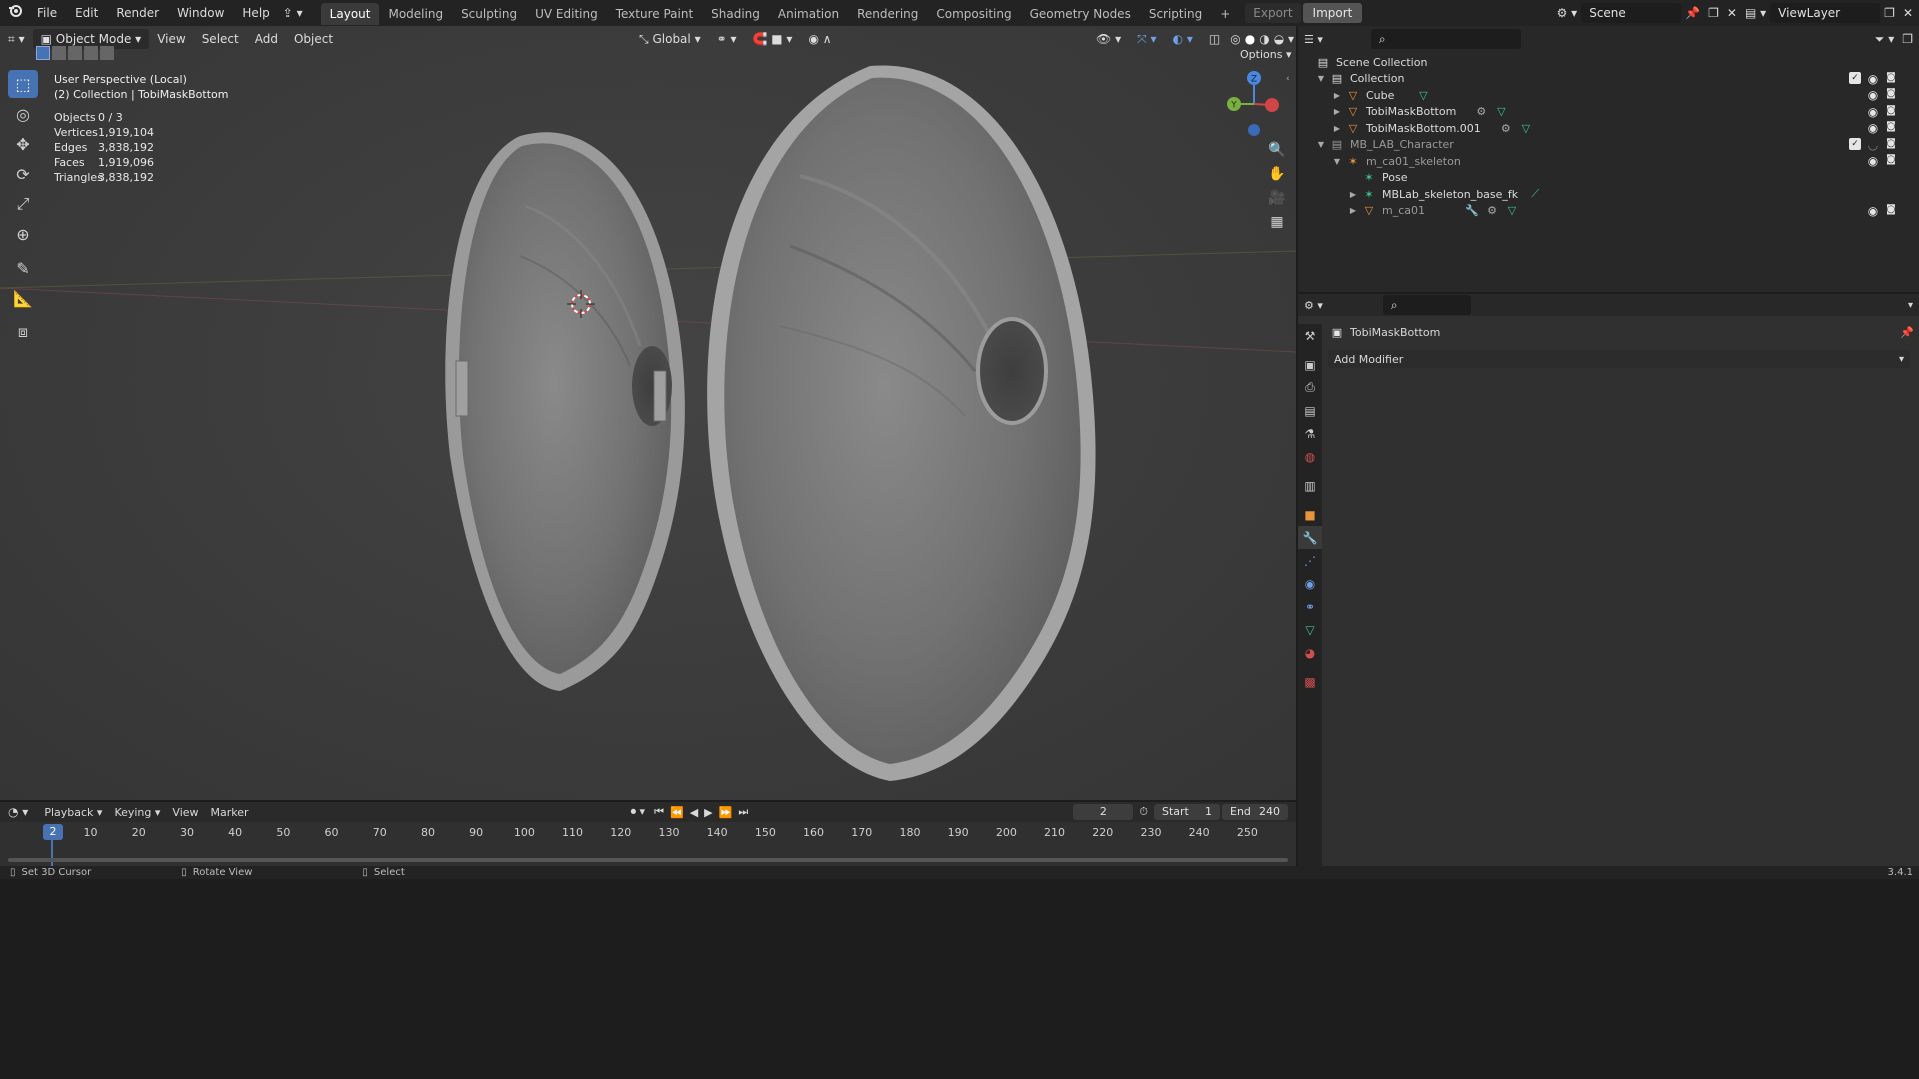 The height and width of the screenshot is (1079, 1919). I want to click on outliner-row-tobimaskbottom-001: ▶ ▽ TobiMaskBottom.001 ⚙ ▽ ◉ ◙, so click(1612, 128).